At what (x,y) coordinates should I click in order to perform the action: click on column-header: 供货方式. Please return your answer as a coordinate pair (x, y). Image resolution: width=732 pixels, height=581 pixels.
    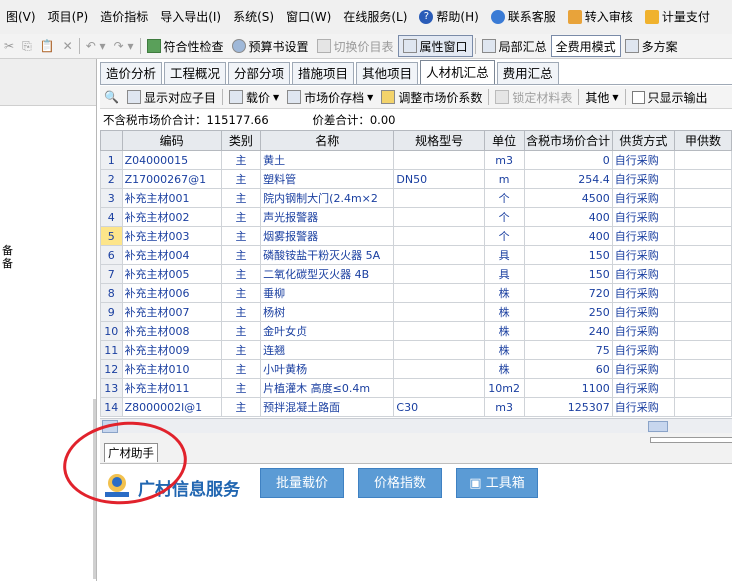
    Looking at the image, I should click on (643, 140).